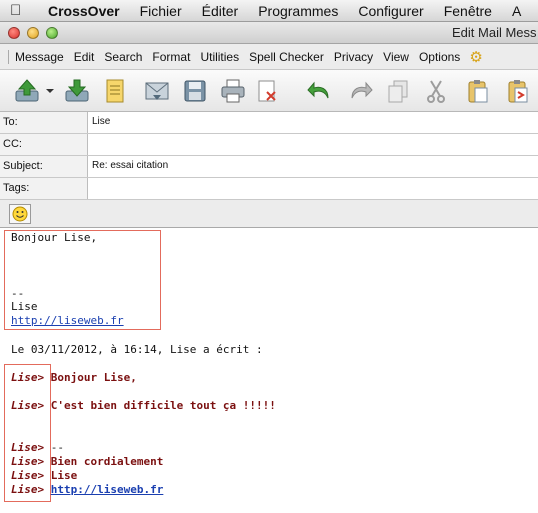 The height and width of the screenshot is (513, 538). What do you see at coordinates (20, 214) in the screenshot?
I see `smiley-icon` at bounding box center [20, 214].